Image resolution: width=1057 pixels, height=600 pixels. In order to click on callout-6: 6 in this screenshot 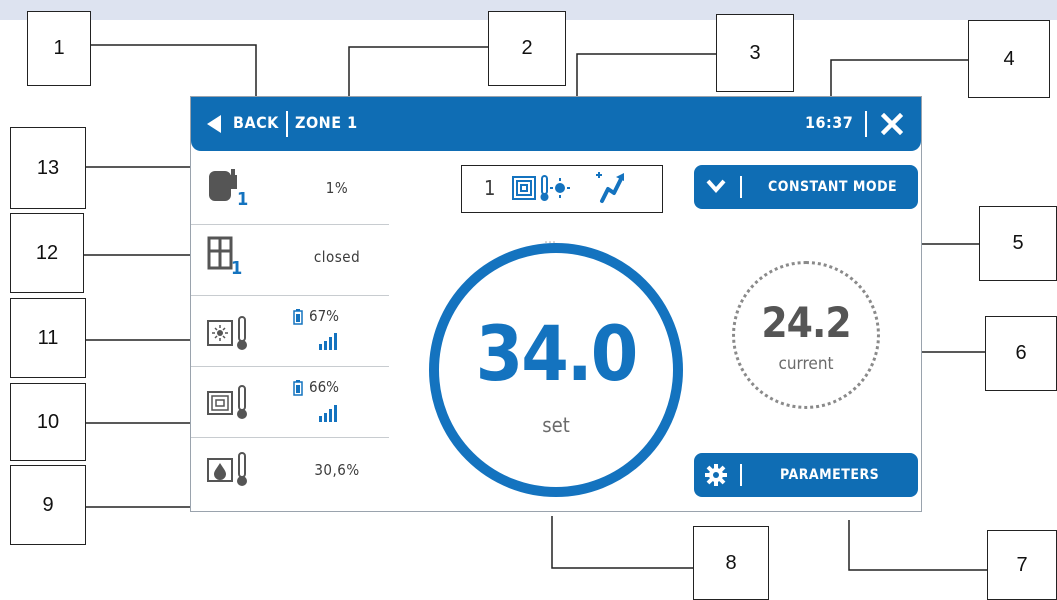, I will do `click(1021, 353)`.